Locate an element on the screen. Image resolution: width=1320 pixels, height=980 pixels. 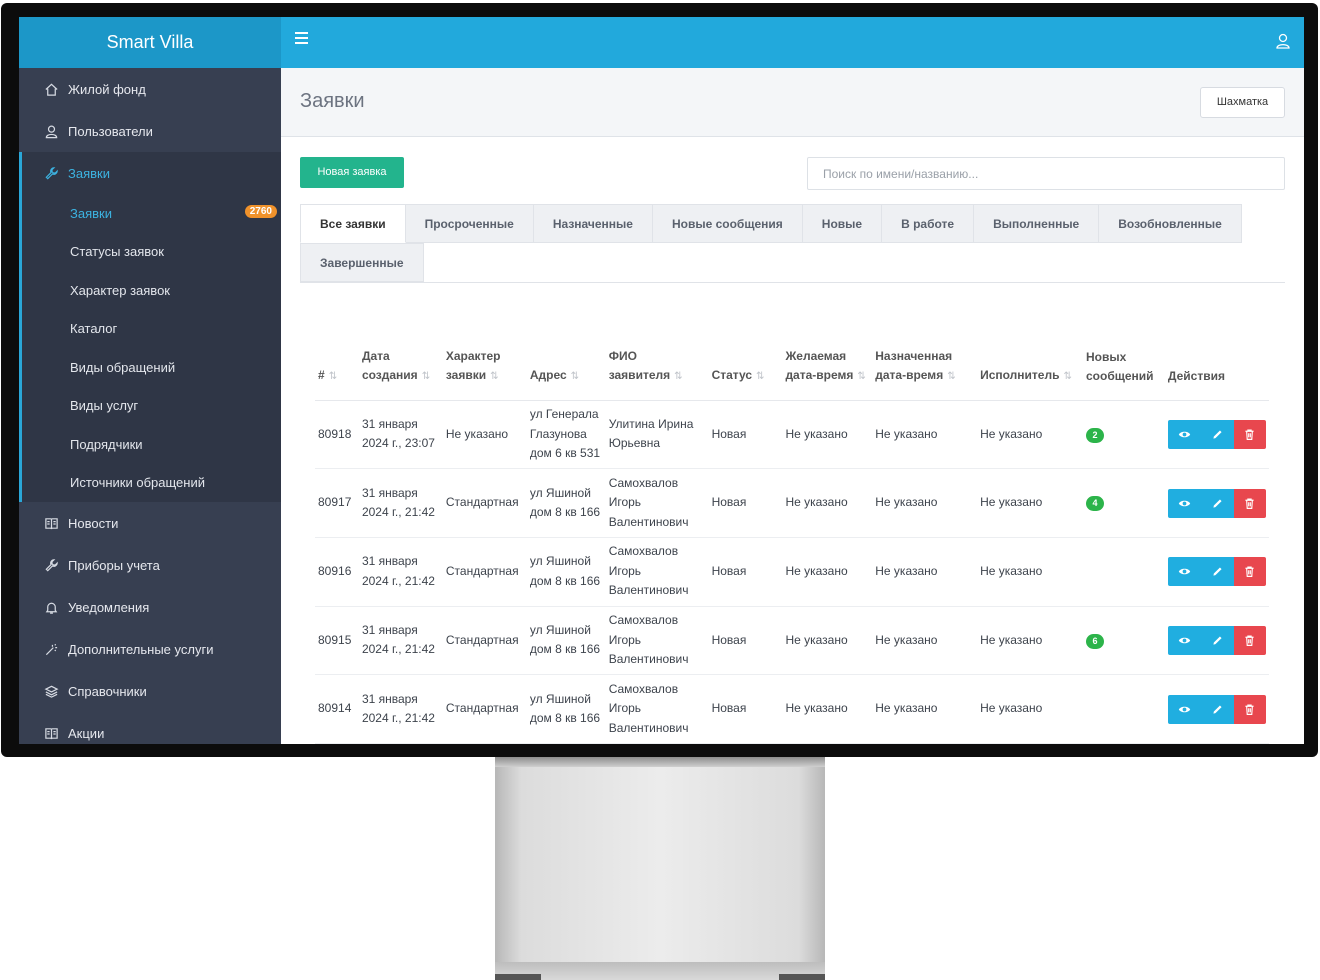
column-header-label: Исполнитель is located at coordinates (1020, 375).